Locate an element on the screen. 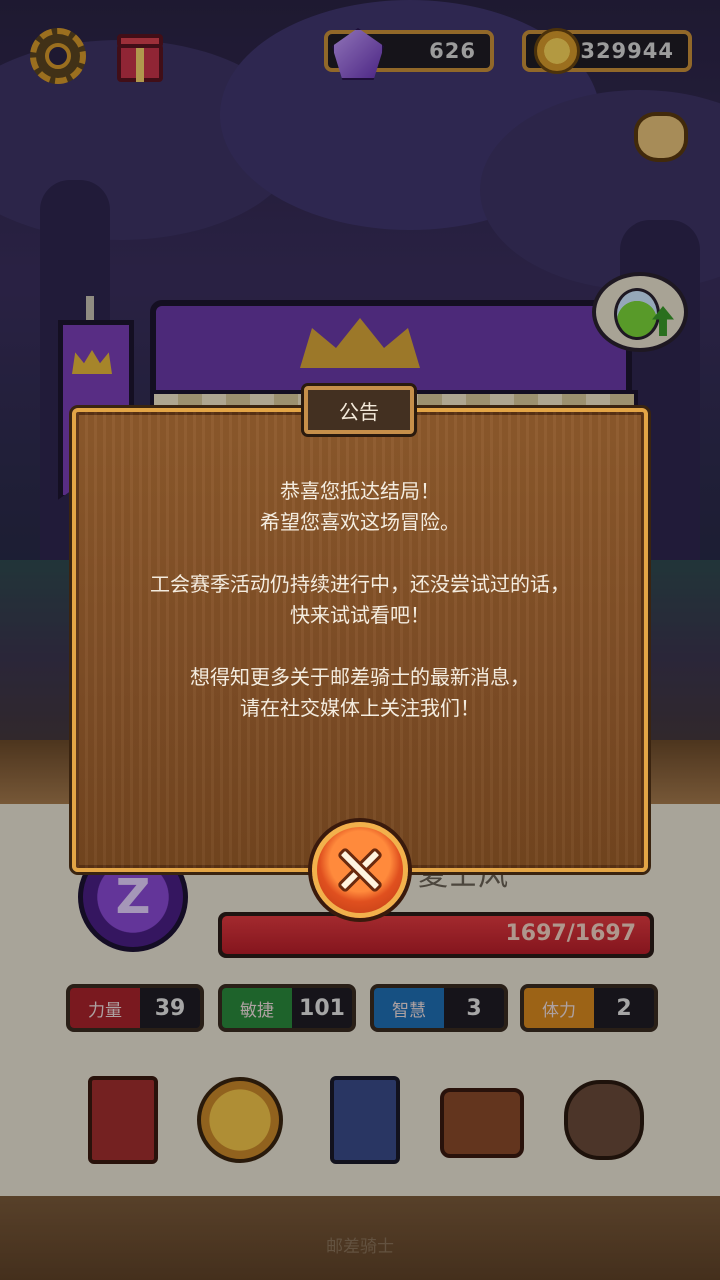 Image resolution: width=720 pixels, height=1280 pixels. message-paragraph: 恭喜您抵达结局！ 希望您喜欢这场冒险。 is located at coordinates (360, 507).